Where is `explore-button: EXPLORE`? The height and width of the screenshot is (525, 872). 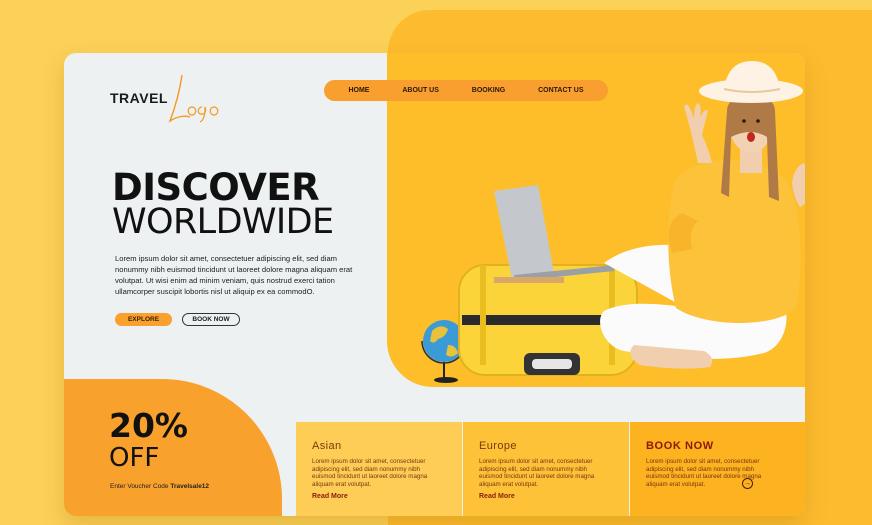 explore-button: EXPLORE is located at coordinates (143, 319).